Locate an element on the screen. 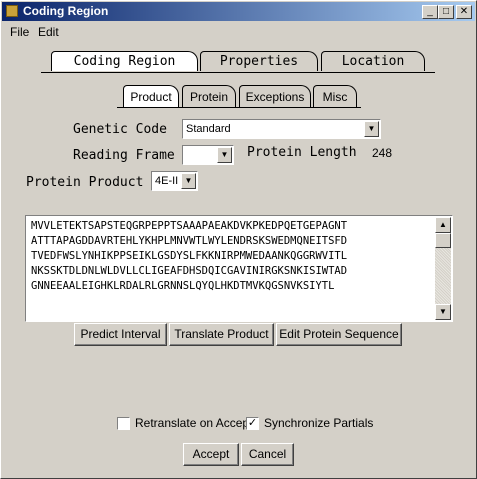 This screenshot has width=477, height=479. edit-protein-sequence-button: Edit Protein Sequence is located at coordinates (339, 334).